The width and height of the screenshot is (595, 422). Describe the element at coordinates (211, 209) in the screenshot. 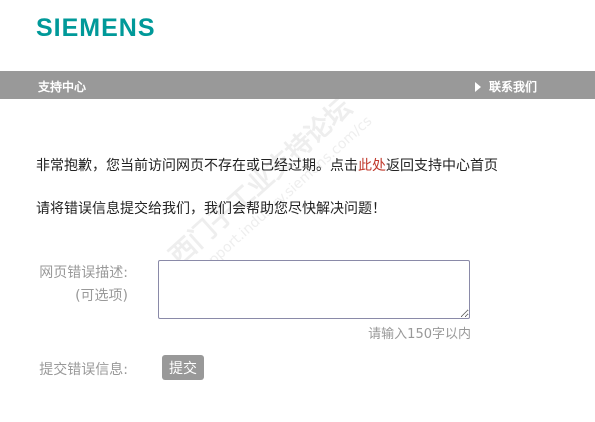

I see `error-message-line2: 请将错误信息提交给我们，我们会帮助您尽快解决问题！` at that location.